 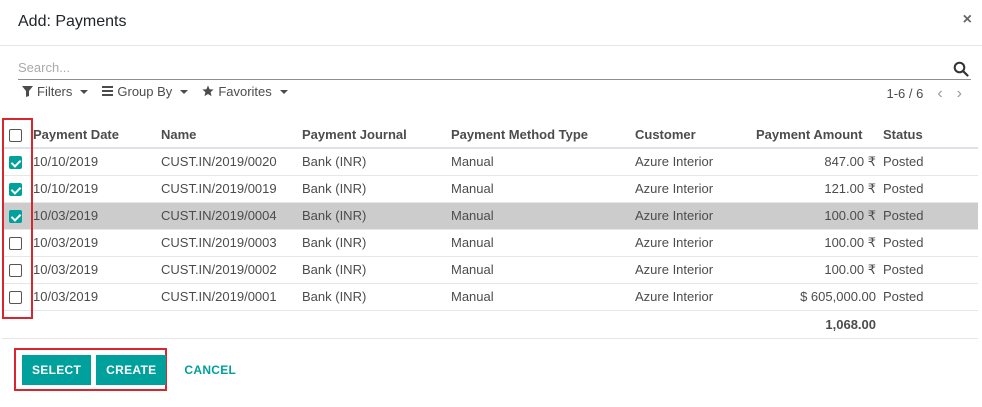 What do you see at coordinates (231, 135) in the screenshot?
I see `column-header-name: Name` at bounding box center [231, 135].